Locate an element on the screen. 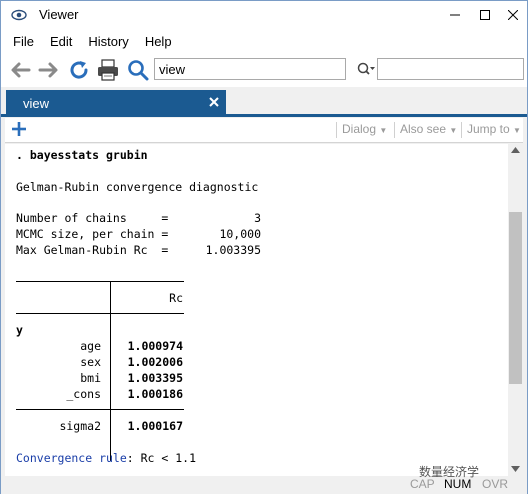 This screenshot has width=528, height=494. convergence-rule-line: Convergence rule: Rc < 1.1 is located at coordinates (106, 458).